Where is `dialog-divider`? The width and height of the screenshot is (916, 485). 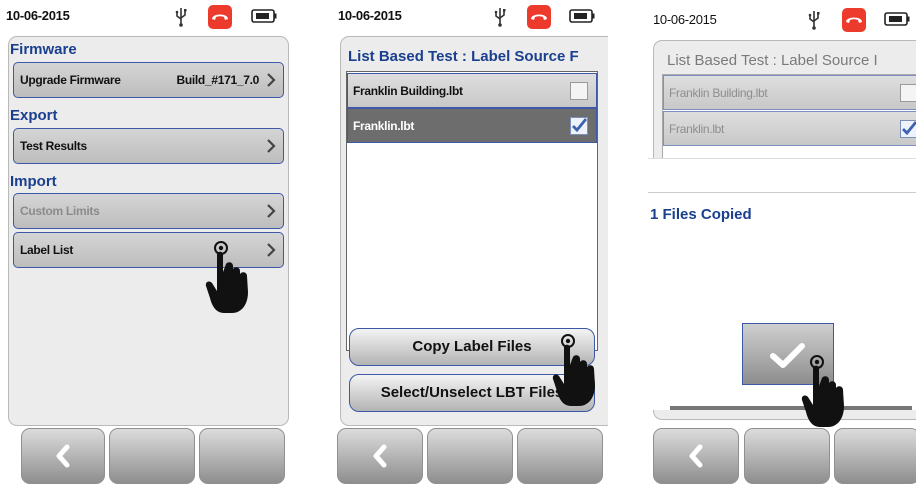
dialog-divider is located at coordinates (782, 175).